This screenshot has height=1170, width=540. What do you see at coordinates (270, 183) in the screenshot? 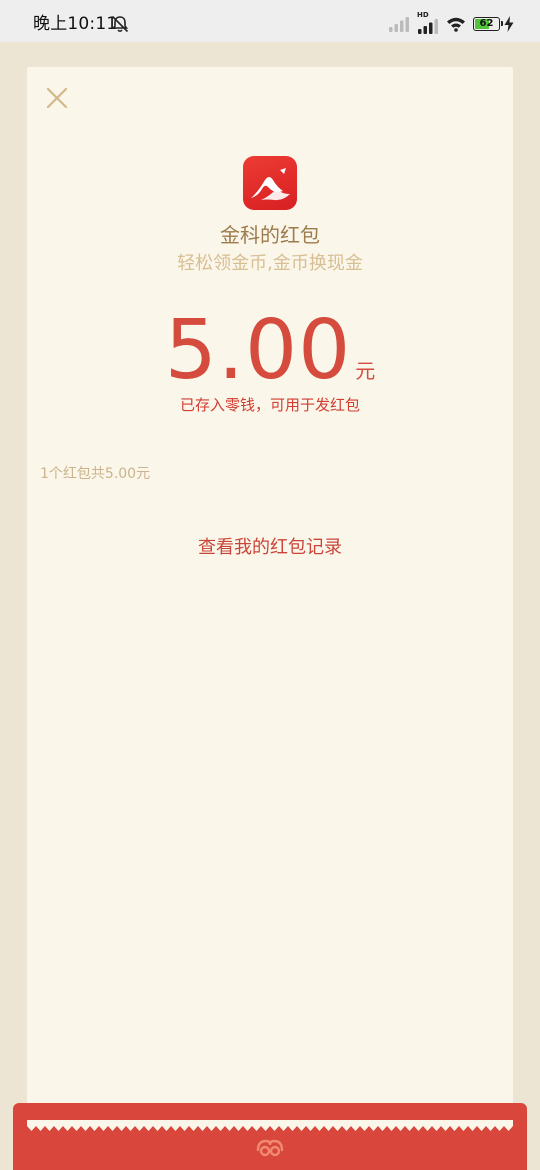
I see `app-logo-icon` at bounding box center [270, 183].